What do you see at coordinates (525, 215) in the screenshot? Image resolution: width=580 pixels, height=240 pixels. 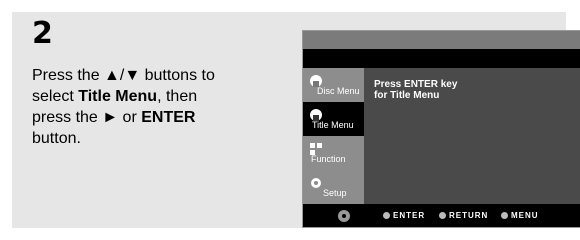 I see `menu-hint-label: MENU` at bounding box center [525, 215].